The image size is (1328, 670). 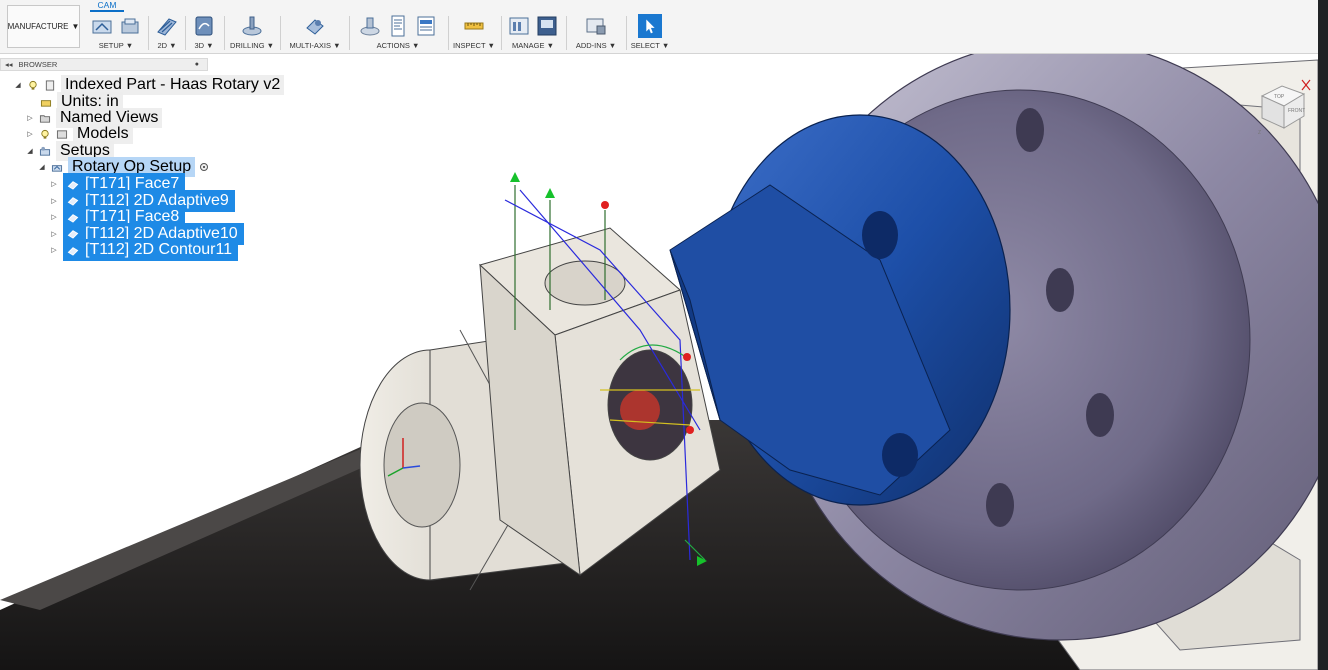 I want to click on setup-menu: SETUP ▼, so click(x=116, y=45).